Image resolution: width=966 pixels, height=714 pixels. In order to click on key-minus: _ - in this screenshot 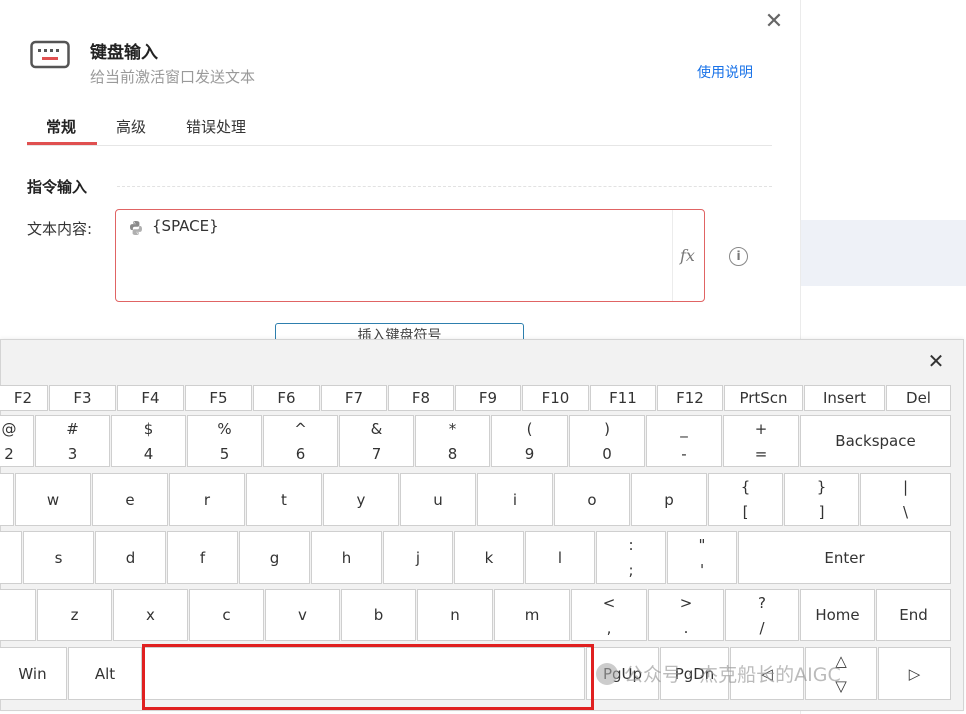, I will do `click(684, 441)`.